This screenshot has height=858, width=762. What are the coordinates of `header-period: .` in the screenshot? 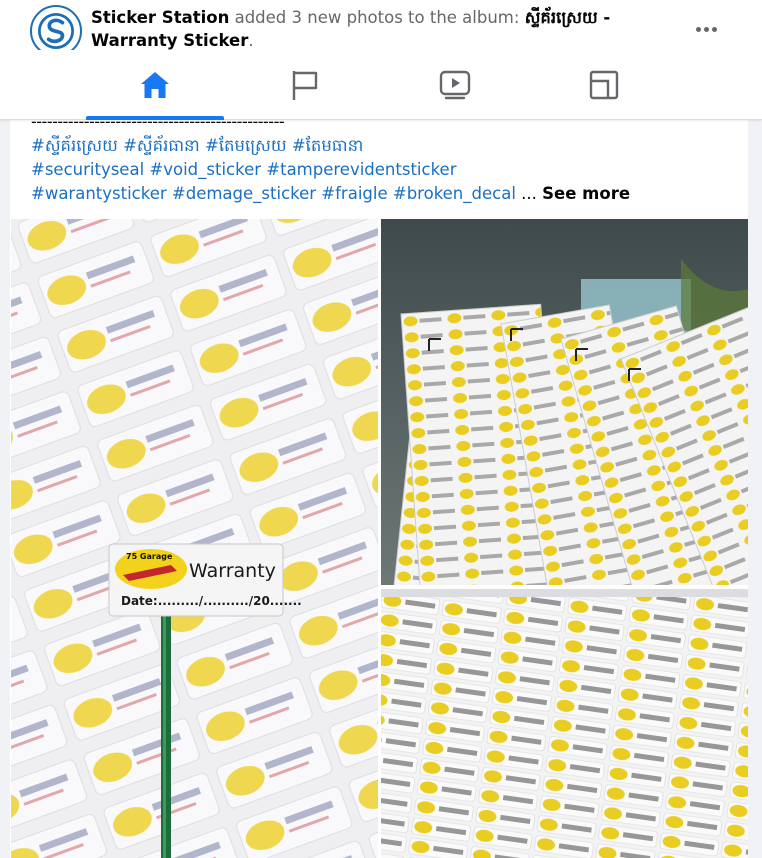 It's located at (251, 40).